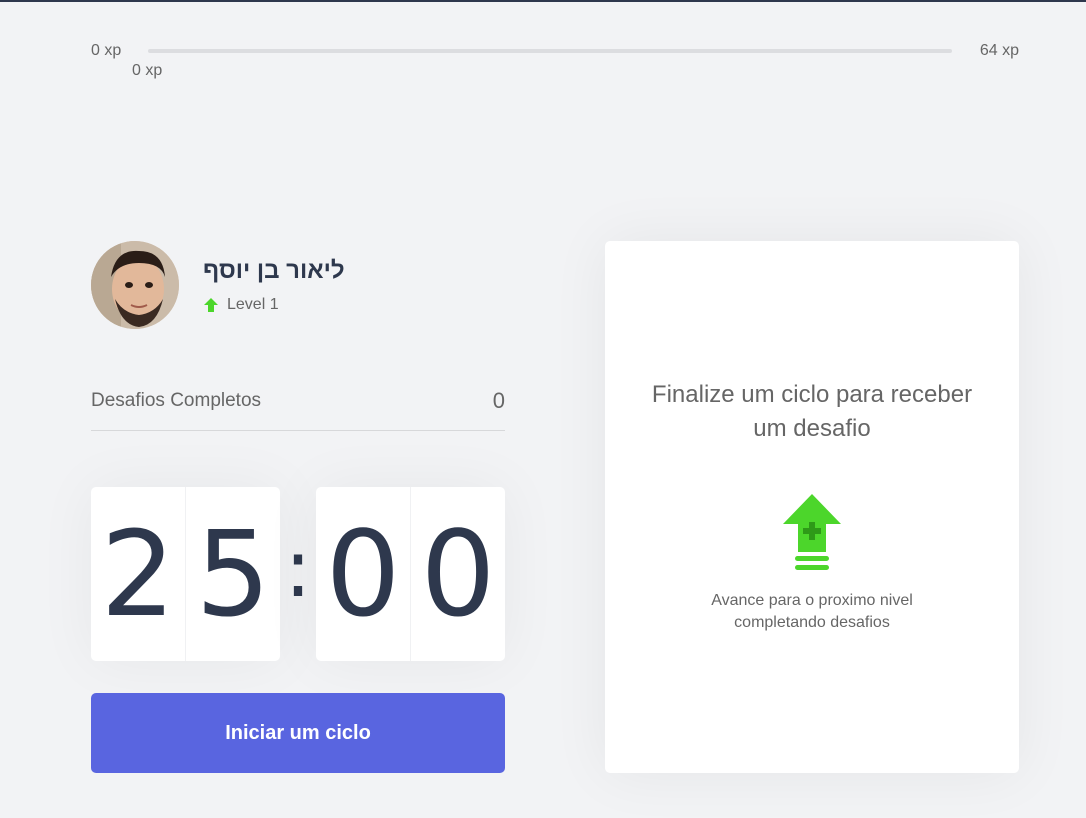  I want to click on level-row: Level 1, so click(241, 305).